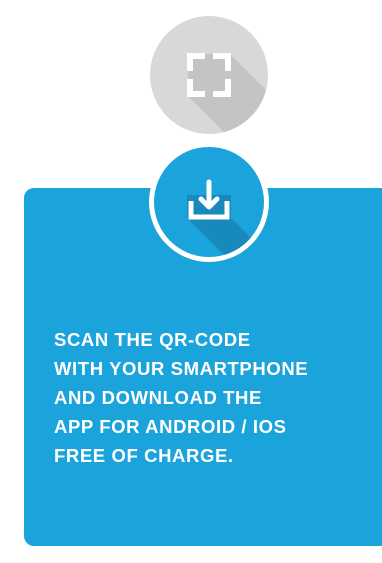 The height and width of the screenshot is (563, 382). Describe the element at coordinates (170, 426) in the screenshot. I see `instructions-line-4: APP FOR ANDROID / IOS` at that location.